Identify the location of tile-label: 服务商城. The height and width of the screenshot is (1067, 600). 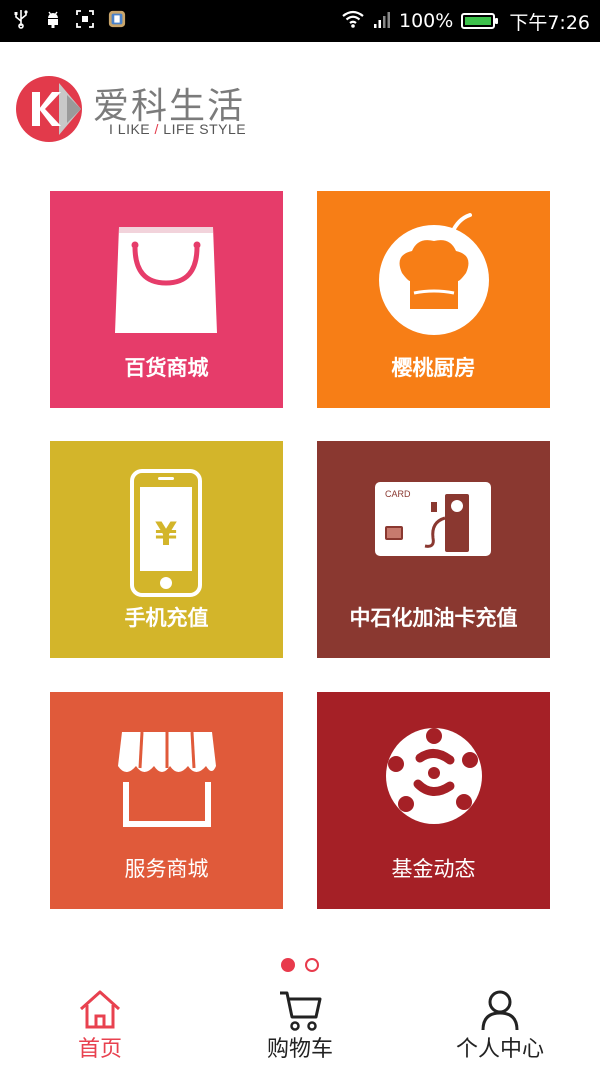
(166, 869).